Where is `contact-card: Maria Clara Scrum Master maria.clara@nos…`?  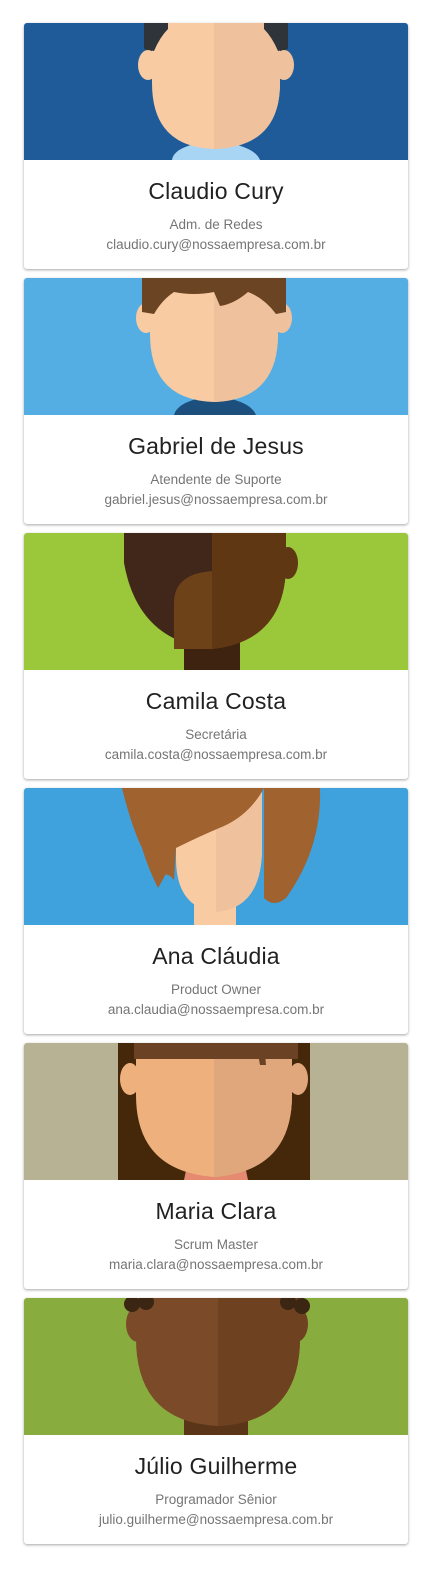 contact-card: Maria Clara Scrum Master maria.clara@nos… is located at coordinates (216, 1166).